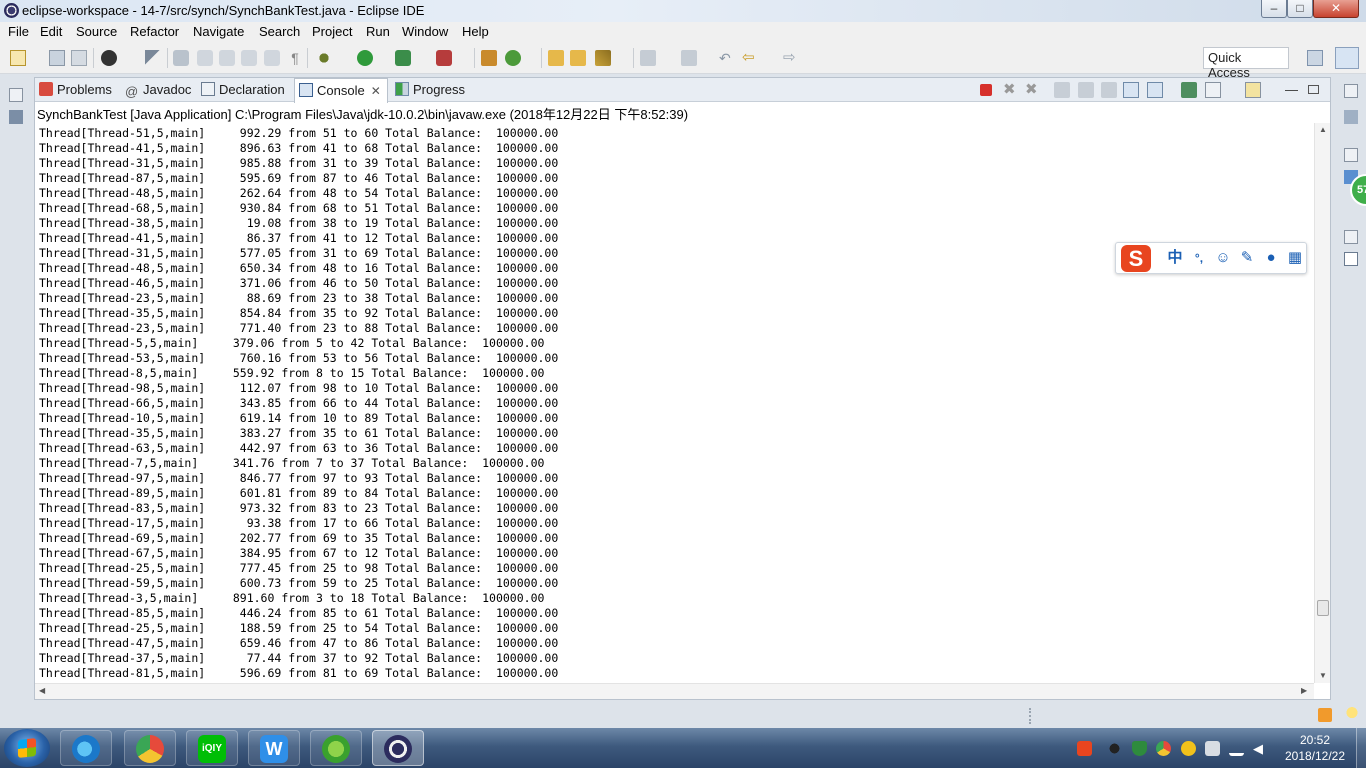  Describe the element at coordinates (750, 58) in the screenshot. I see `back-icon: ⇦` at that location.